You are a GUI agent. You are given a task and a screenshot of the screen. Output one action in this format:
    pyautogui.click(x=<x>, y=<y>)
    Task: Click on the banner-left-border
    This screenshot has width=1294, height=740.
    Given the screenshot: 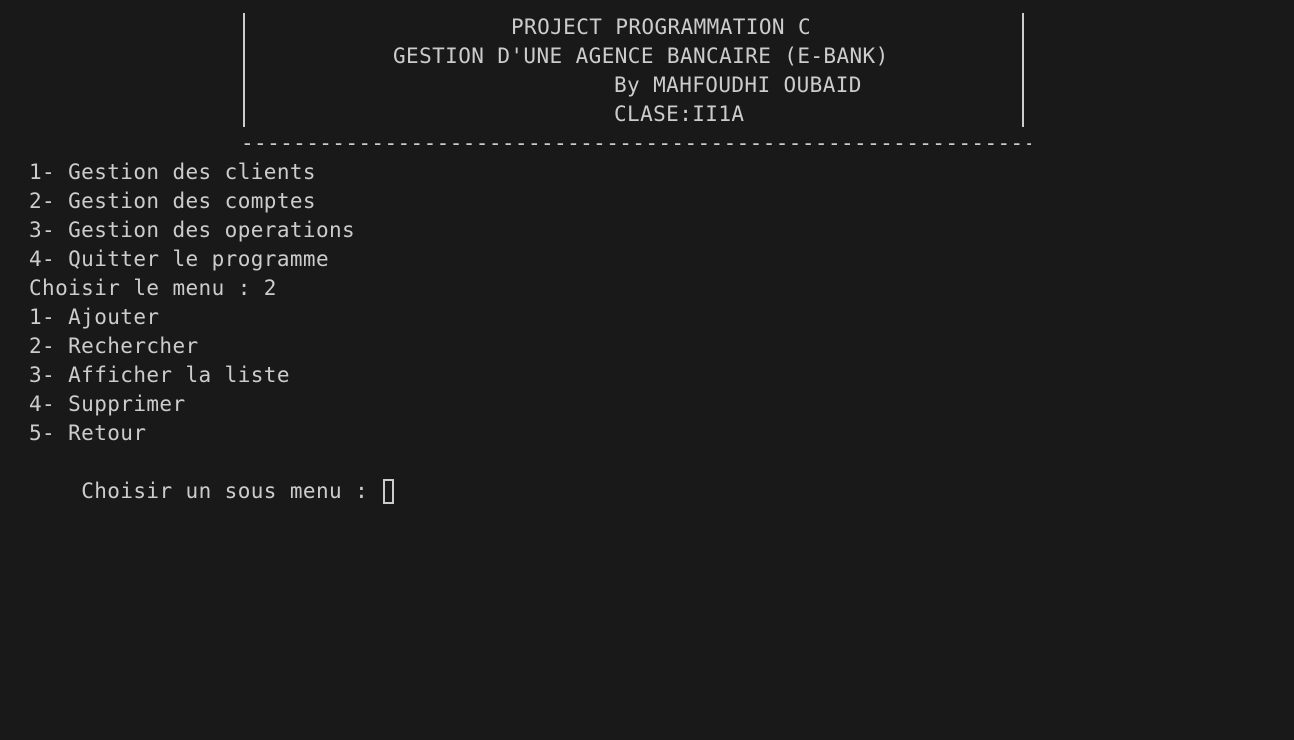 What is the action you would take?
    pyautogui.click(x=244, y=70)
    